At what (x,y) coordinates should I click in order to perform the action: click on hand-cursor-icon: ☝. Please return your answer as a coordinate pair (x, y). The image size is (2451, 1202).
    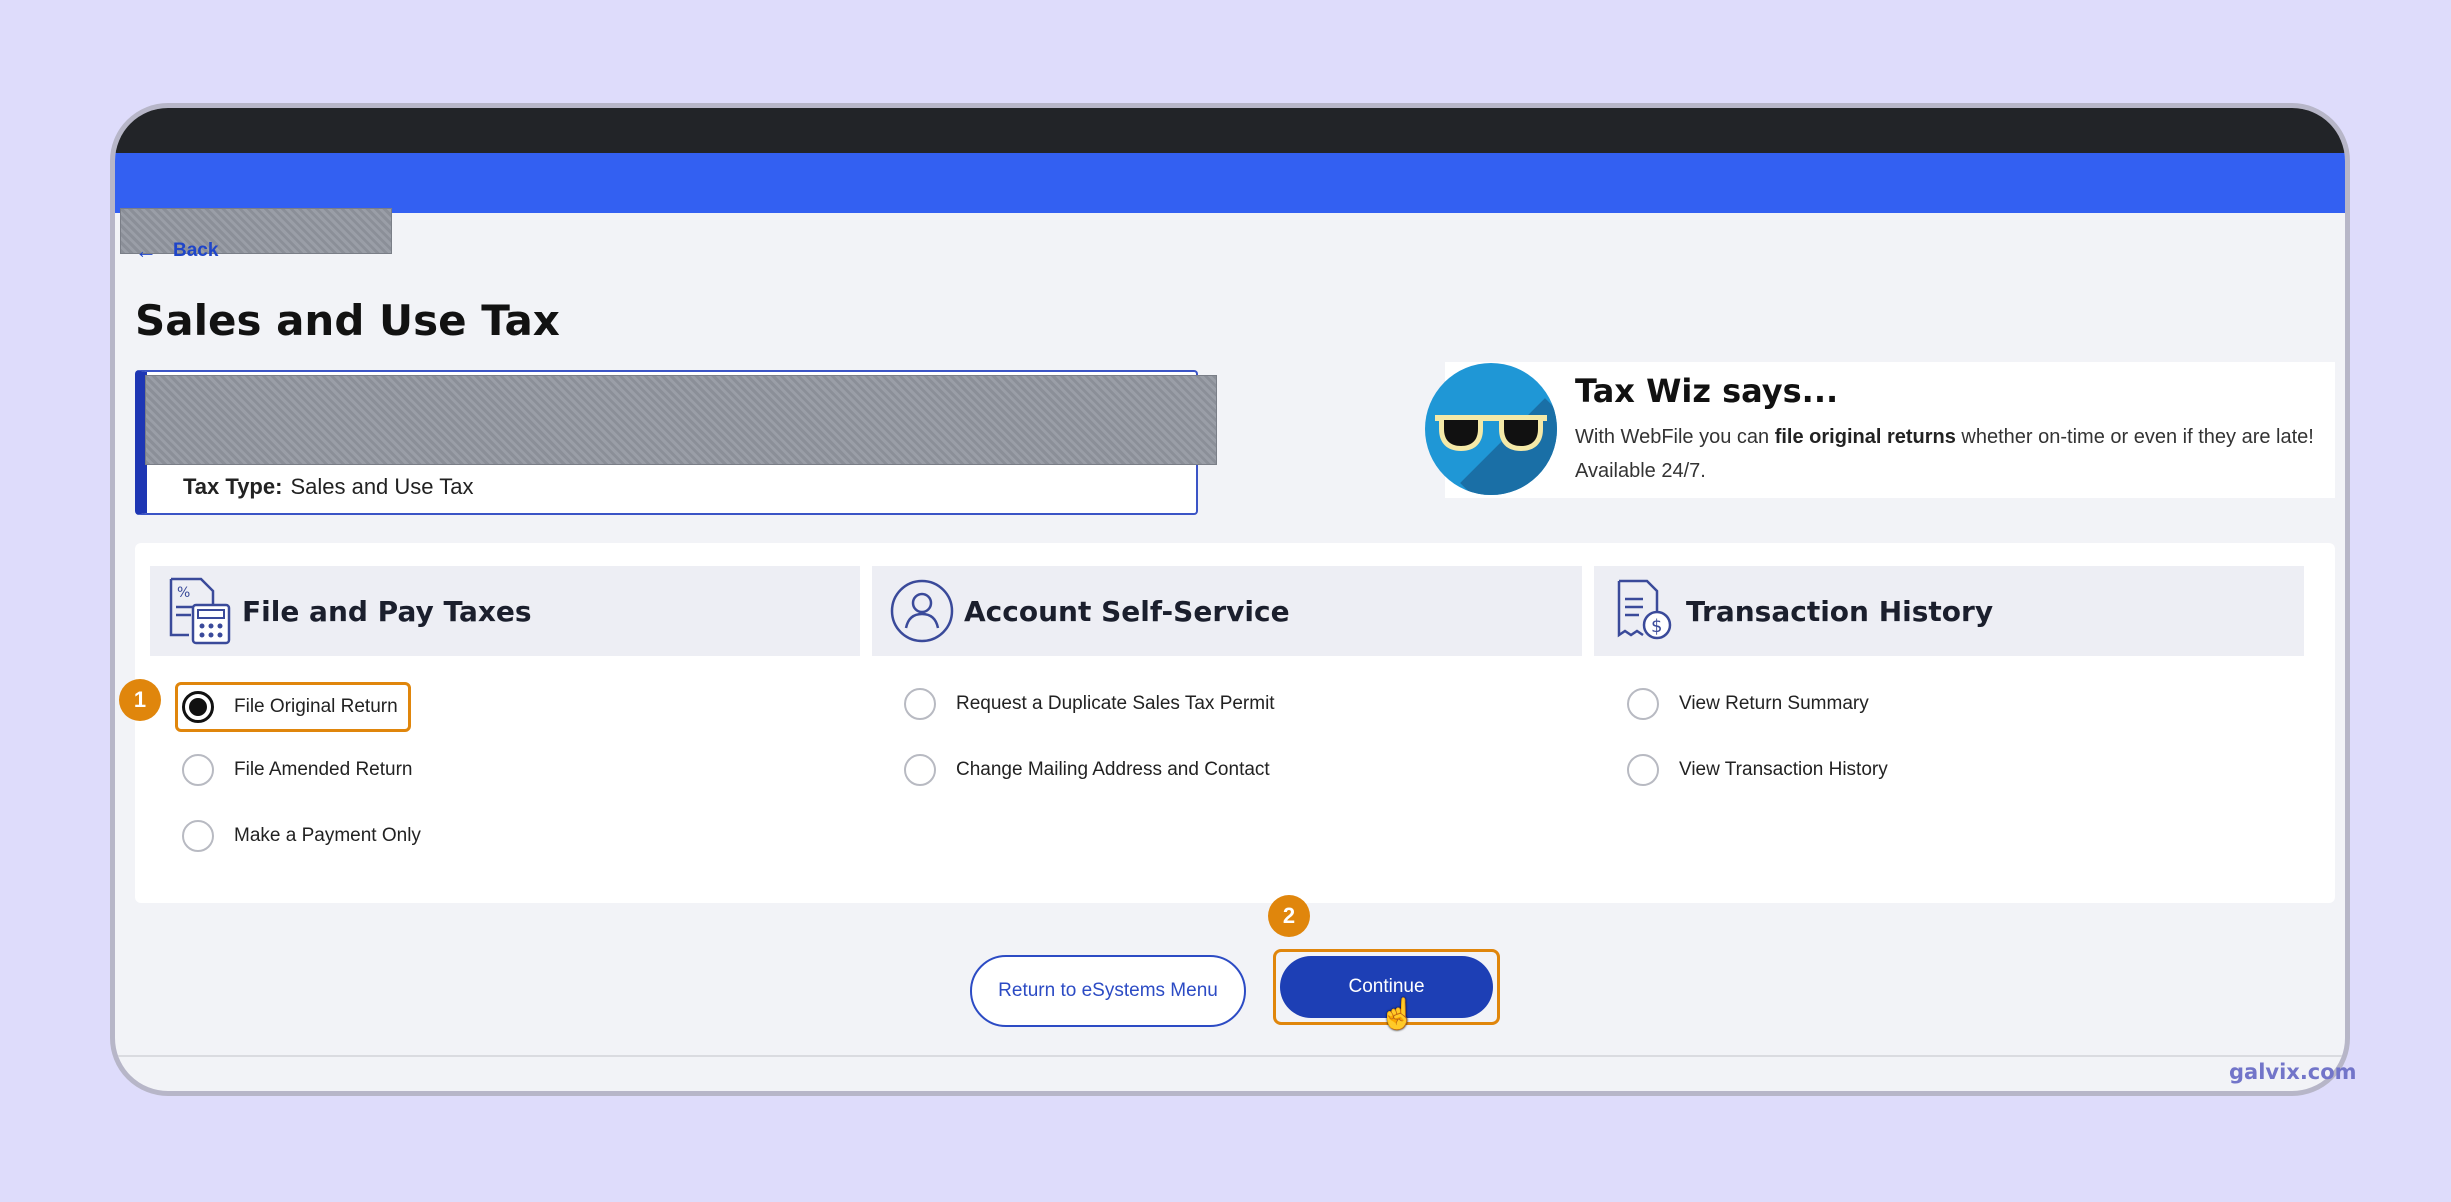
    Looking at the image, I should click on (1398, 1014).